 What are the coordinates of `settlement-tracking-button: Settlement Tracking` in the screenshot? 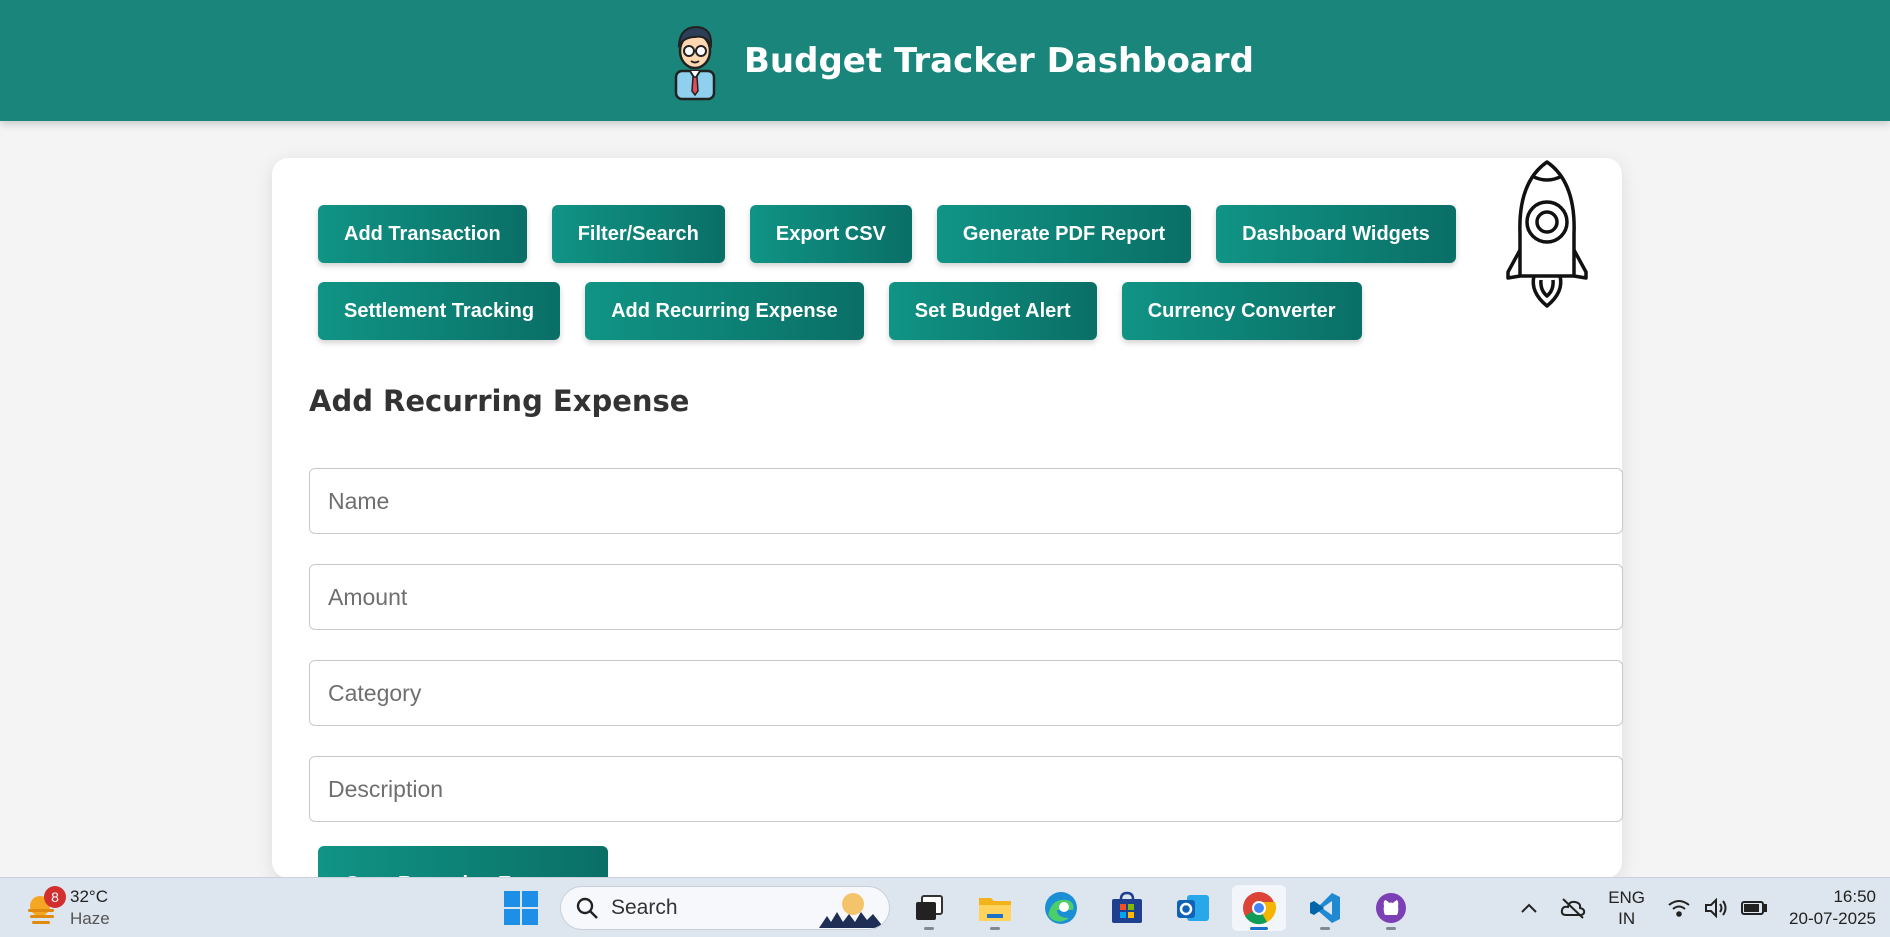 It's located at (439, 311).